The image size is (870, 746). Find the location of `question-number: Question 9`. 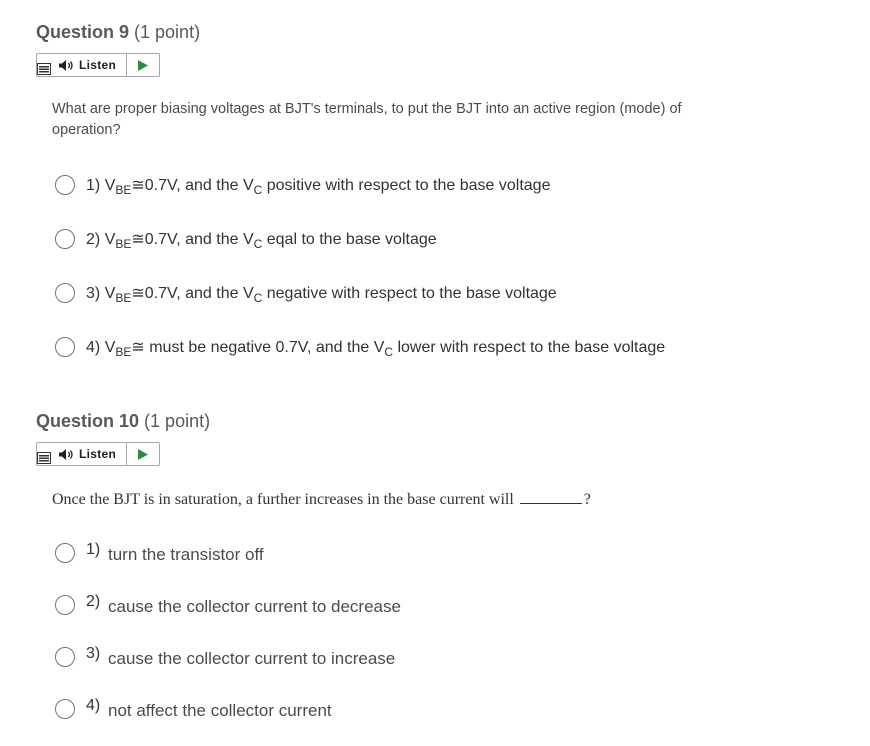

question-number: Question 9 is located at coordinates (83, 32).